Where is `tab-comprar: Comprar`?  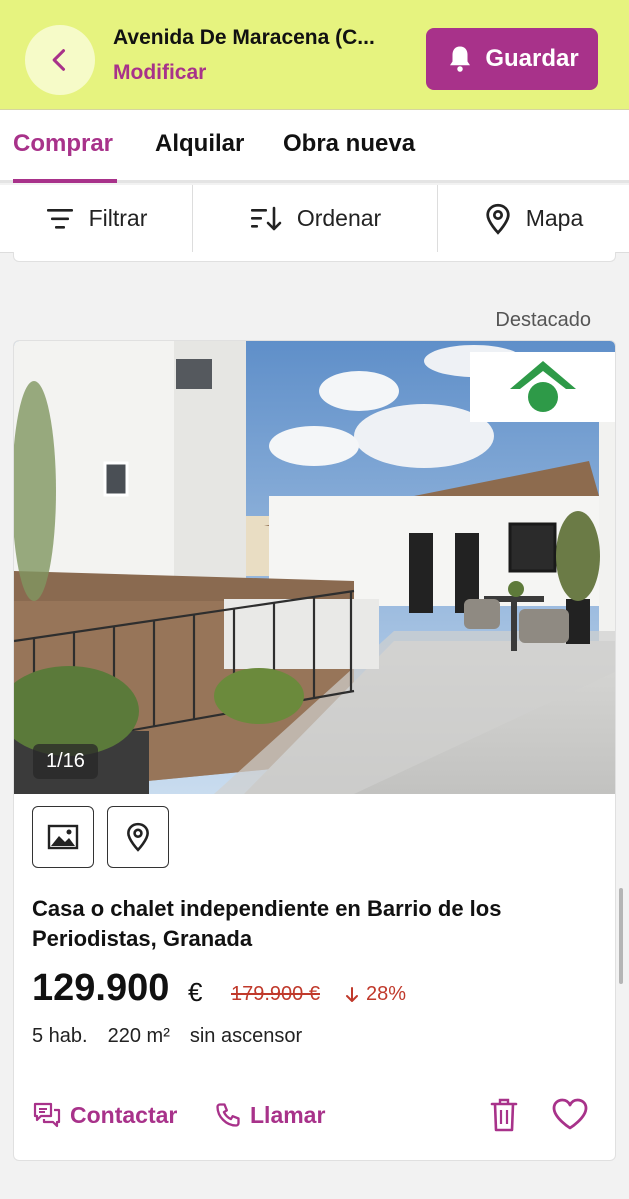
tab-comprar: Comprar is located at coordinates (63, 144).